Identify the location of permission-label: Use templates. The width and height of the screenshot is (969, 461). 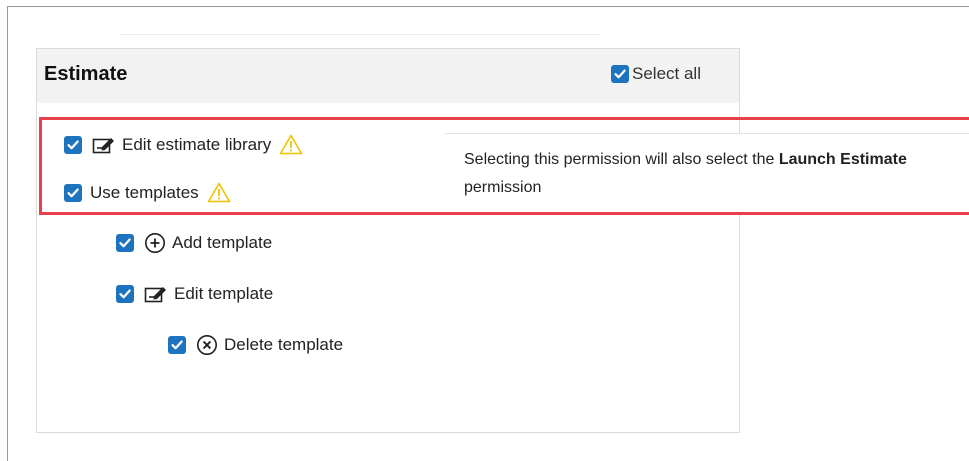
(144, 192).